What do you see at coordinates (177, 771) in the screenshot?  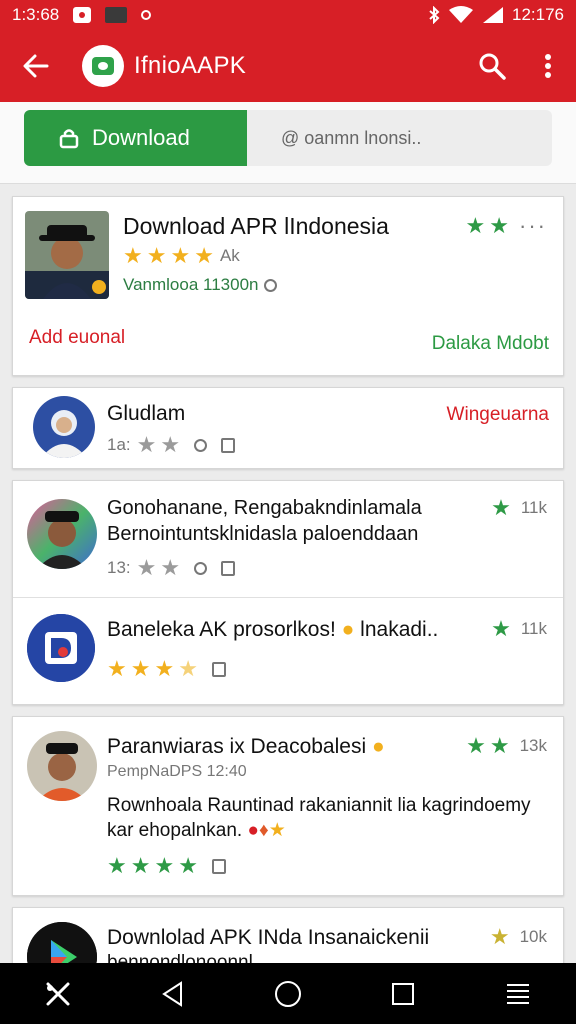 I see `item-meta: PempNaDPS 12:40` at bounding box center [177, 771].